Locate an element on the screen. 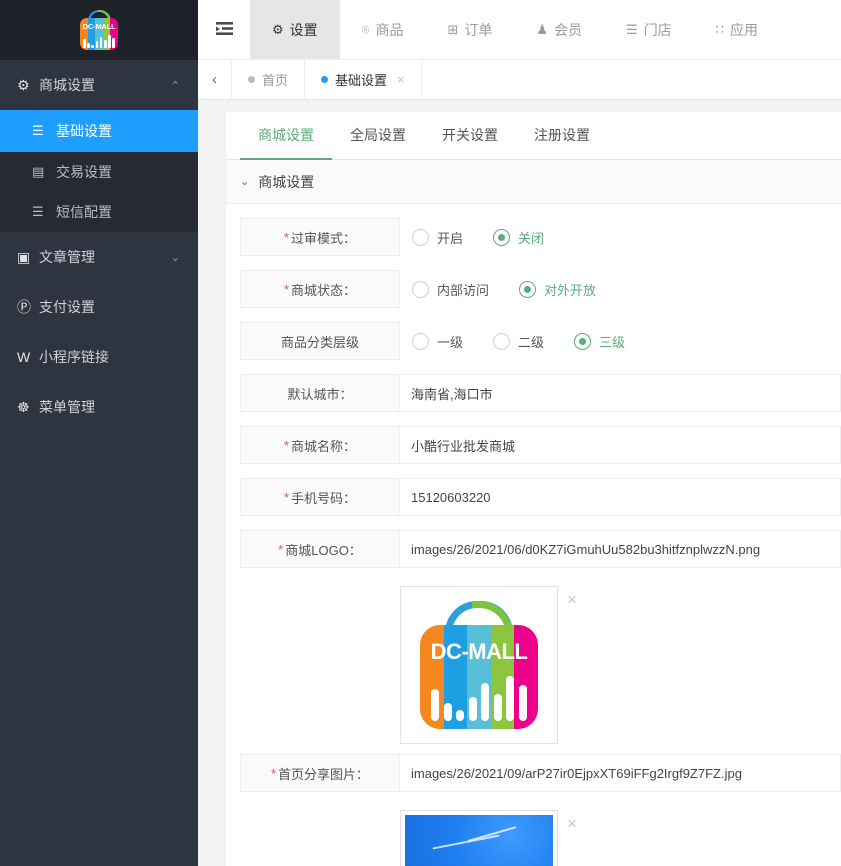  tab-global-settings: 全局设置 is located at coordinates (378, 136).